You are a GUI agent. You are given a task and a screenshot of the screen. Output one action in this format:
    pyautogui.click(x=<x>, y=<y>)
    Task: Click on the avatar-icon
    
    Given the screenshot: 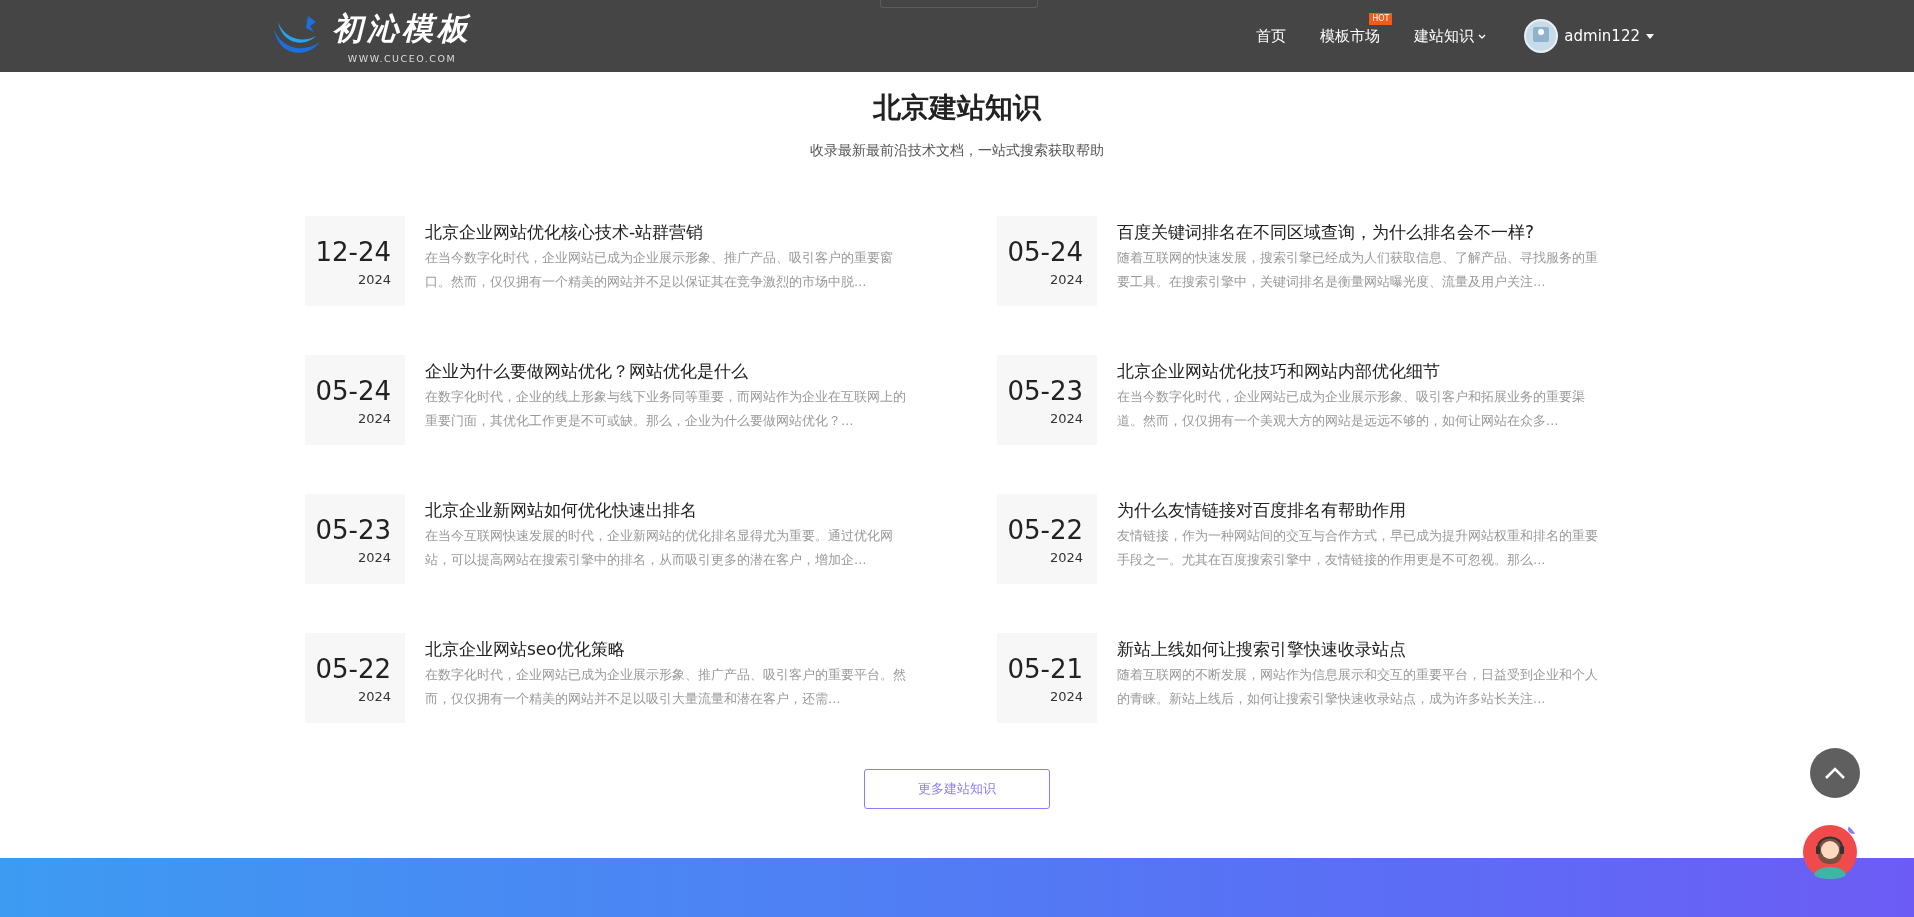 What is the action you would take?
    pyautogui.click(x=1541, y=36)
    